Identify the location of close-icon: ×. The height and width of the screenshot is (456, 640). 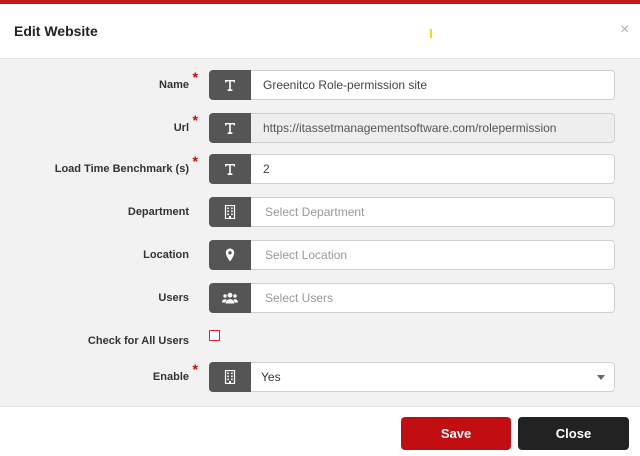
(624, 30).